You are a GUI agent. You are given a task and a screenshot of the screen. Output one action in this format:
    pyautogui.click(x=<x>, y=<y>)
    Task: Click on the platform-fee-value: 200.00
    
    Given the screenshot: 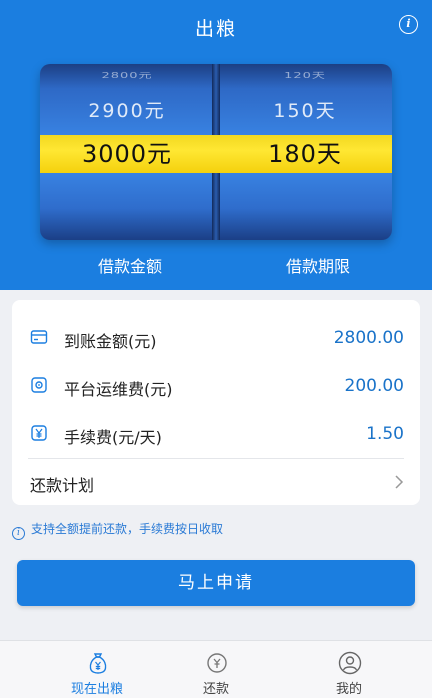 What is the action you would take?
    pyautogui.click(x=374, y=386)
    